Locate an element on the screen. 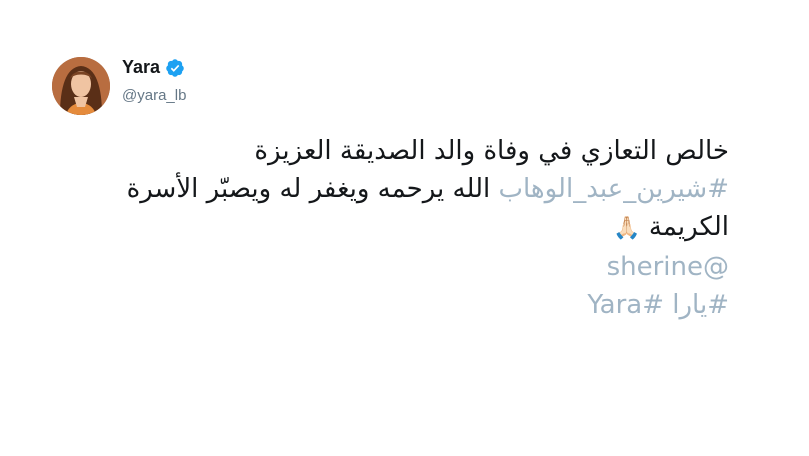 Image resolution: width=809 pixels, height=456 pixels. hashtags-end-link: #يارا #Yara is located at coordinates (409, 305).